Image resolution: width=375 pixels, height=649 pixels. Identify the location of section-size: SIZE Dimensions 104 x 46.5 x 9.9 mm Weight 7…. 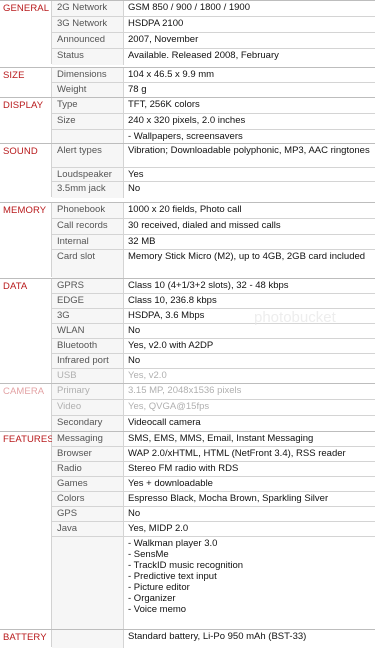
(187, 82).